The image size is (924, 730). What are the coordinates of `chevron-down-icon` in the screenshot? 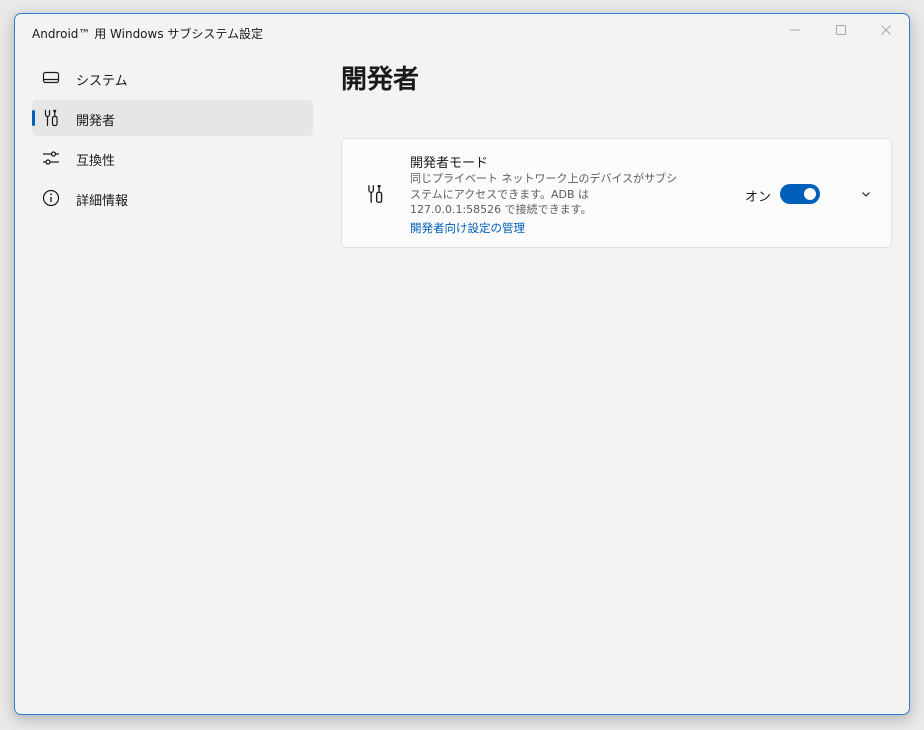 It's located at (866, 194).